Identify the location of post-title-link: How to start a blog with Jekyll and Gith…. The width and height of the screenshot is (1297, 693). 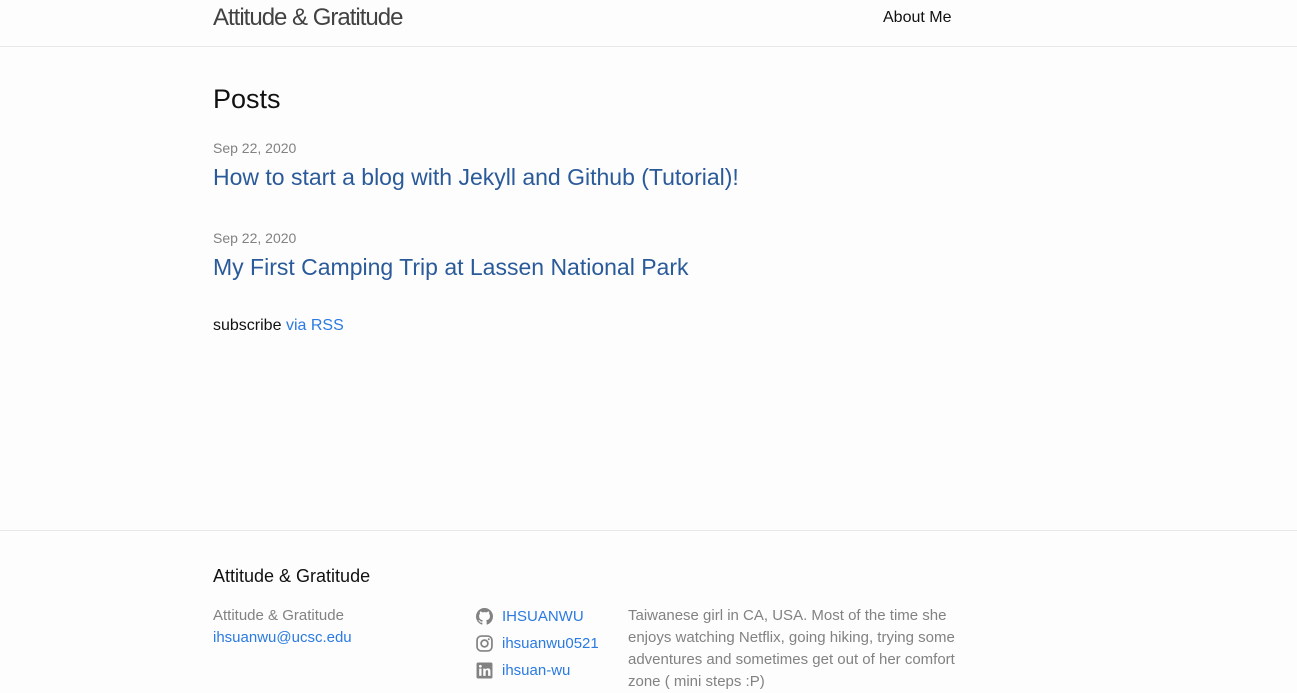
(583, 177).